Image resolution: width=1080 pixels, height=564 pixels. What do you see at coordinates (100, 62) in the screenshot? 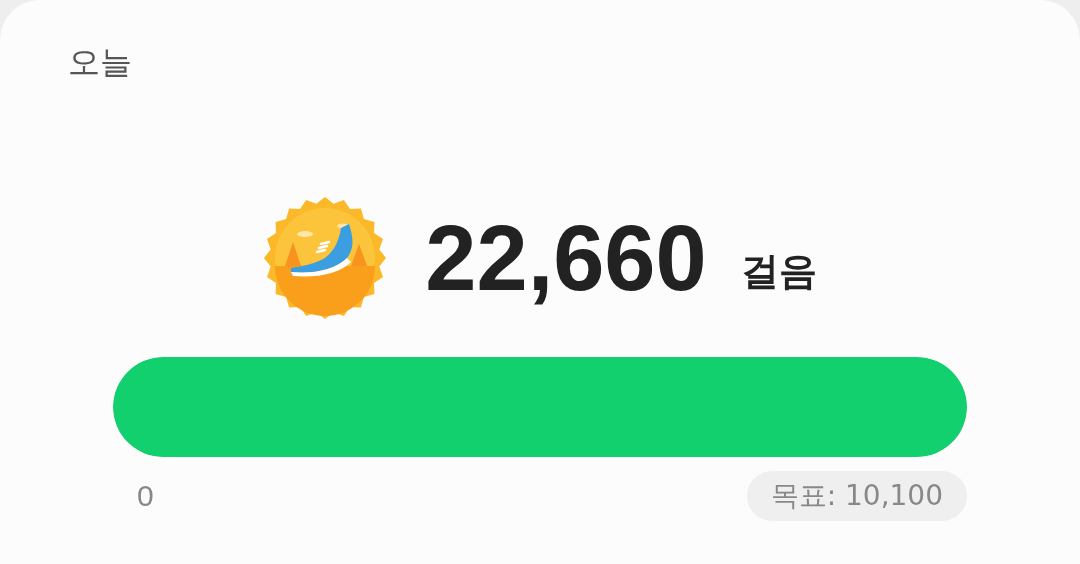
I see `card-title: 오늘` at bounding box center [100, 62].